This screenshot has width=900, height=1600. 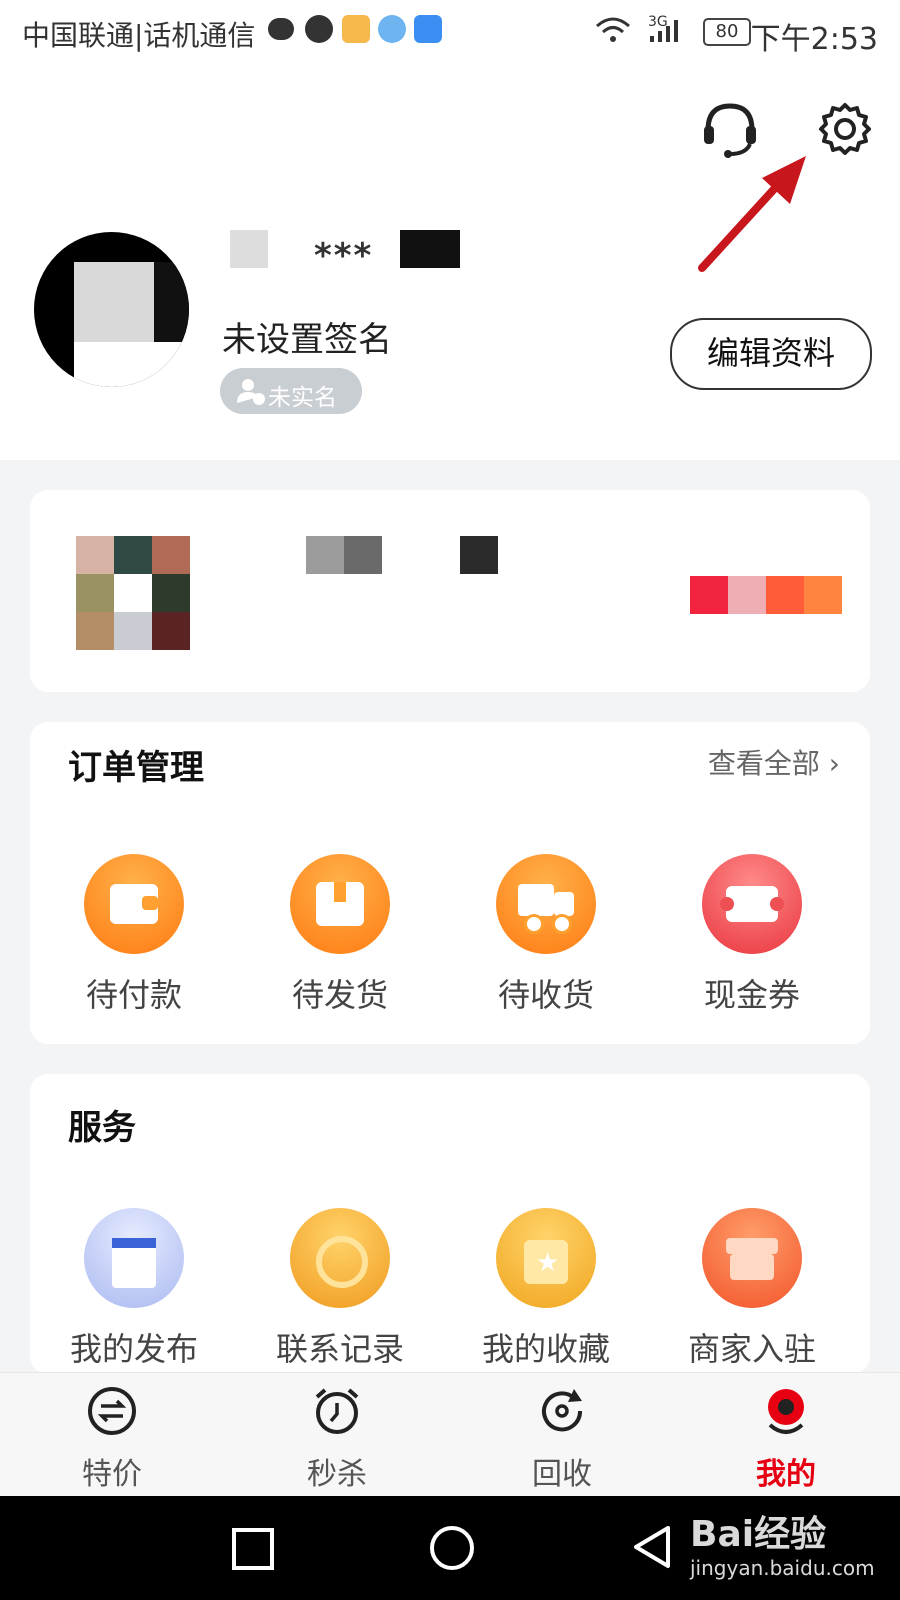 I want to click on recycle-icon, so click(x=562, y=1410).